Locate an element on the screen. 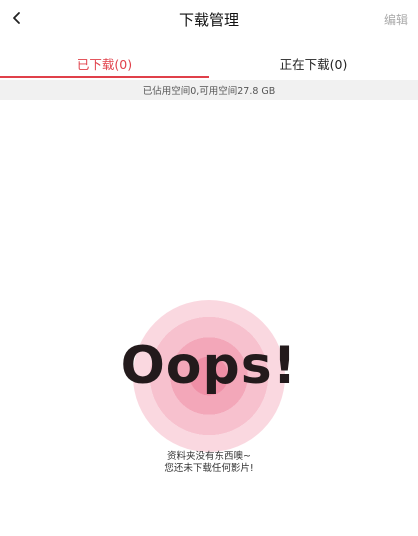 Image resolution: width=418 pixels, height=536 pixels. storage-info-bar: 已佔用空间0,可用空间27.8 GB is located at coordinates (209, 90).